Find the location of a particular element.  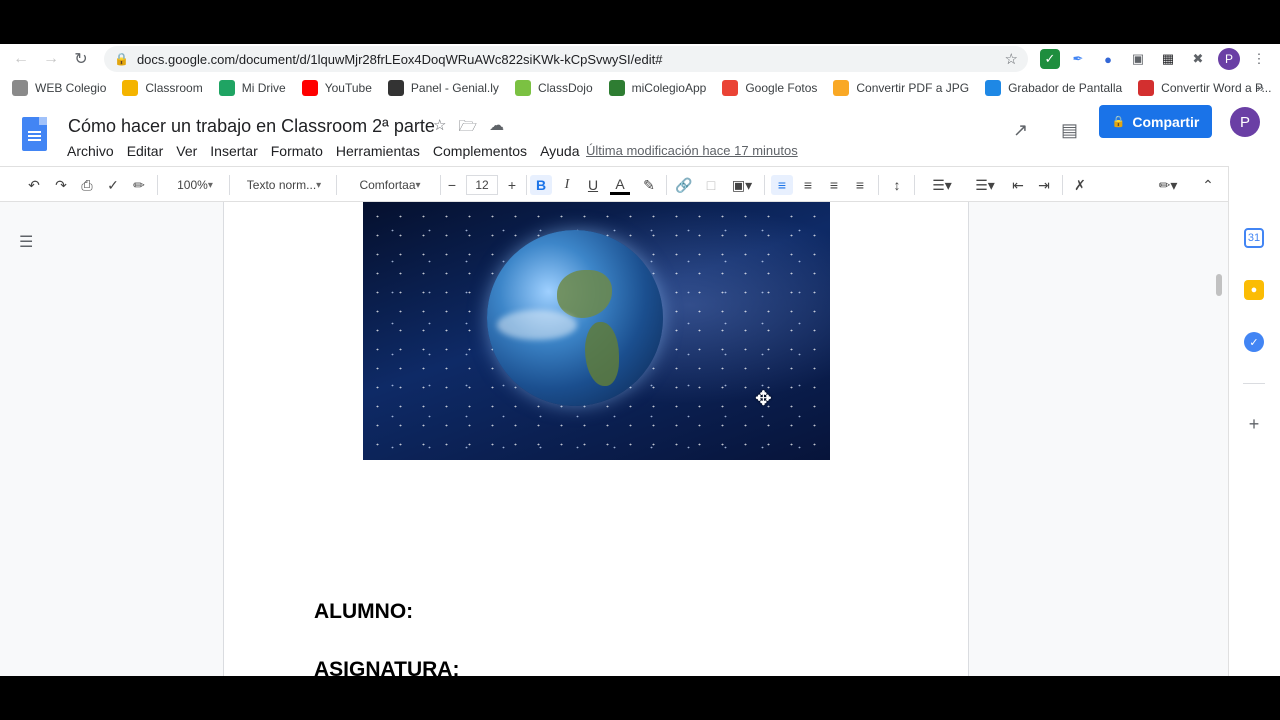

bookmark-item: Panel - Genial.ly is located at coordinates (443, 88).